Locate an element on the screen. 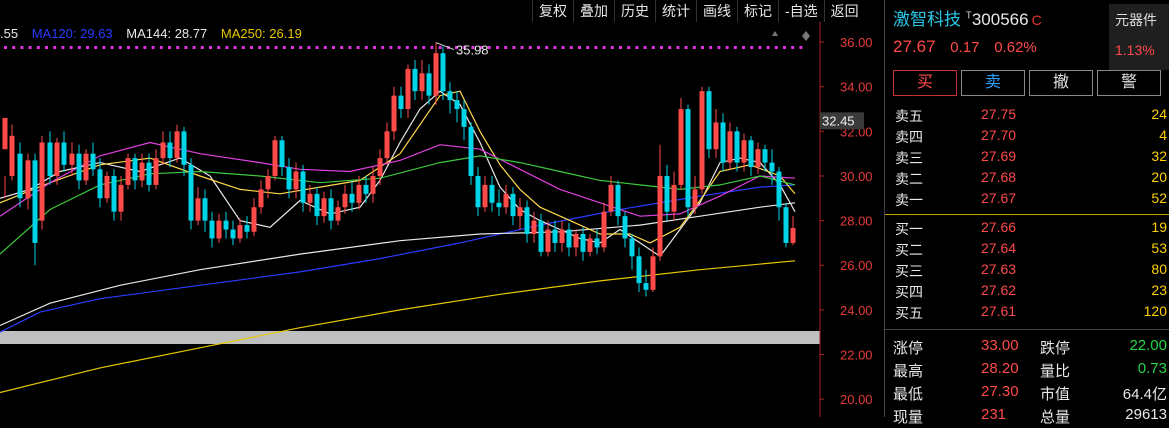  ob-volume: 20 is located at coordinates (1159, 177).